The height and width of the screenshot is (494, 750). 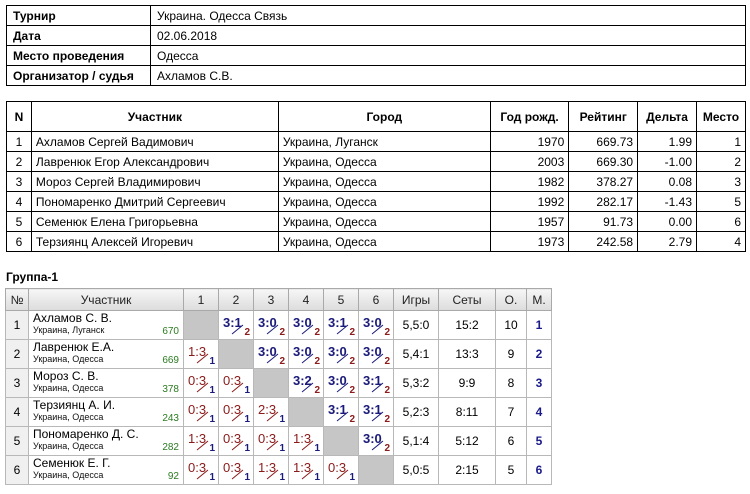 I want to click on sets-cell: 13:3, so click(x=467, y=354).